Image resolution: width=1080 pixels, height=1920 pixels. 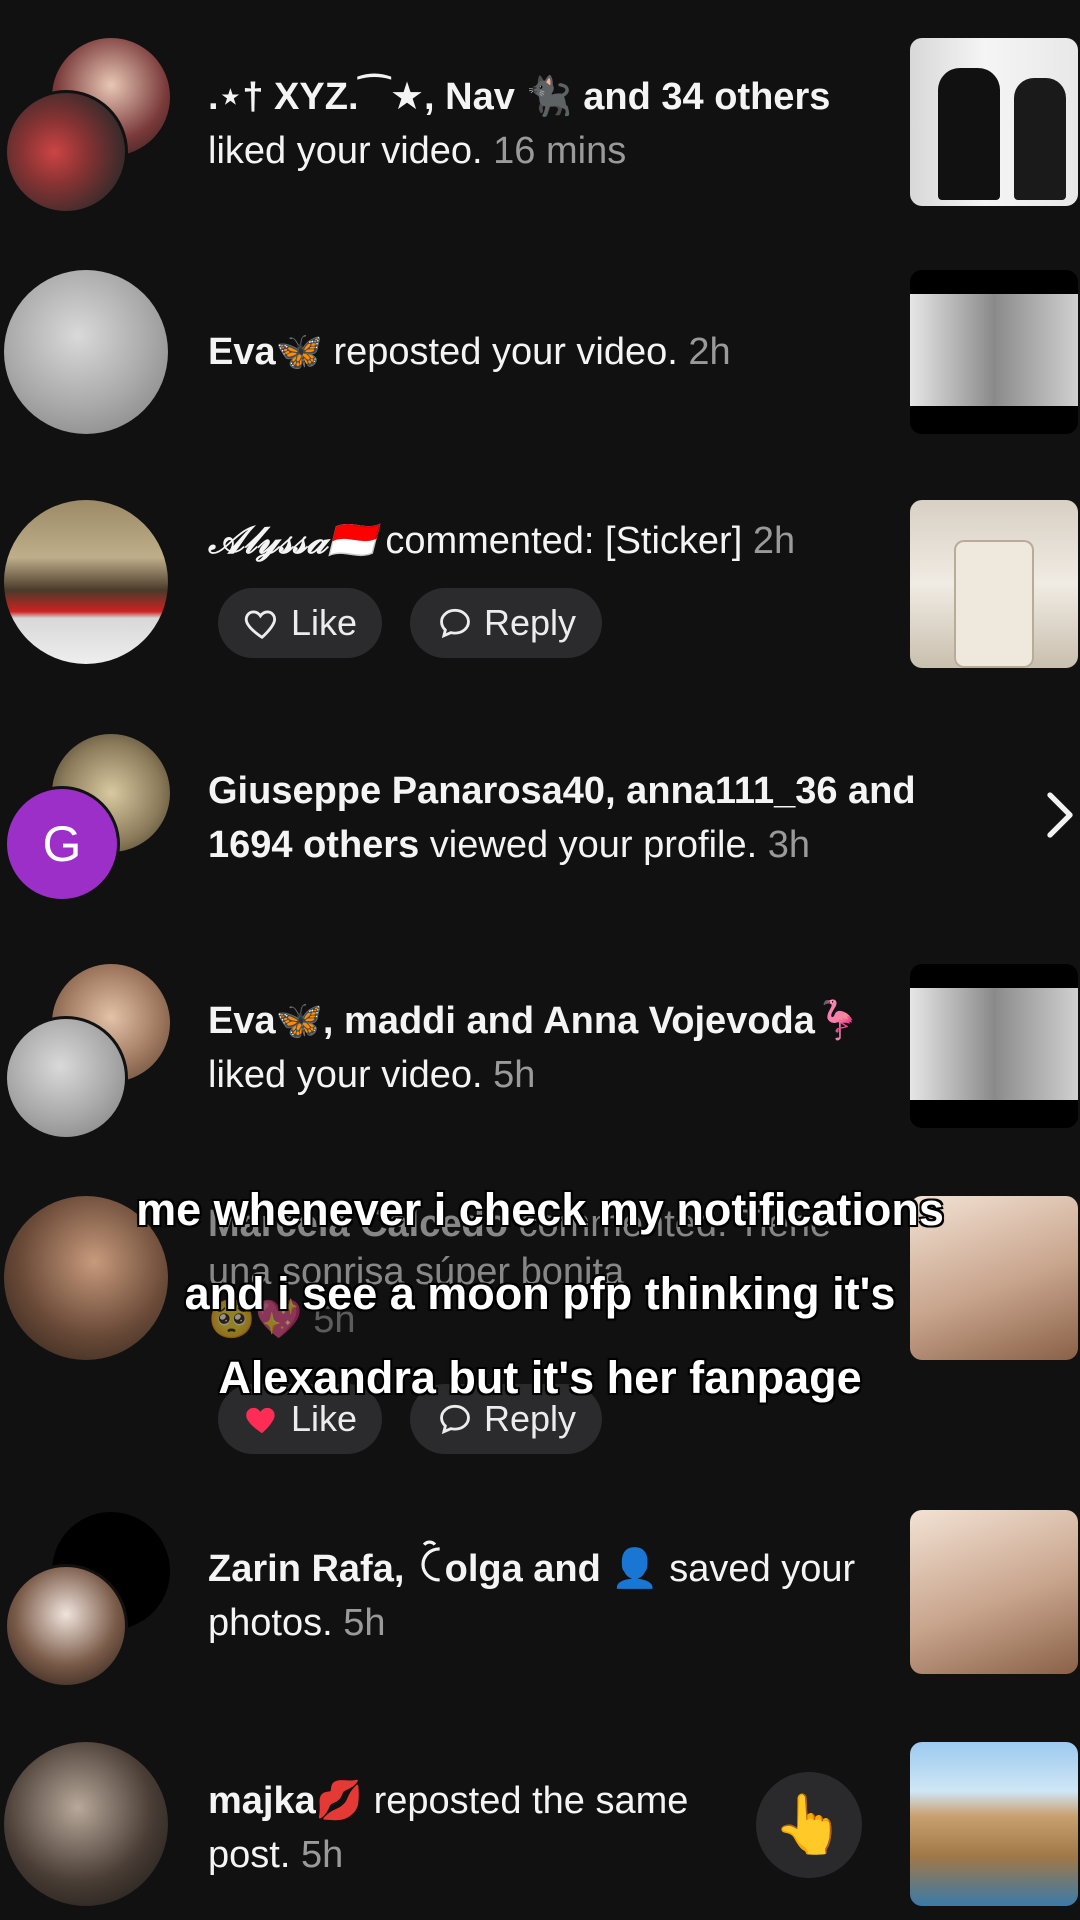 What do you see at coordinates (455, 623) in the screenshot?
I see `comment-icon` at bounding box center [455, 623].